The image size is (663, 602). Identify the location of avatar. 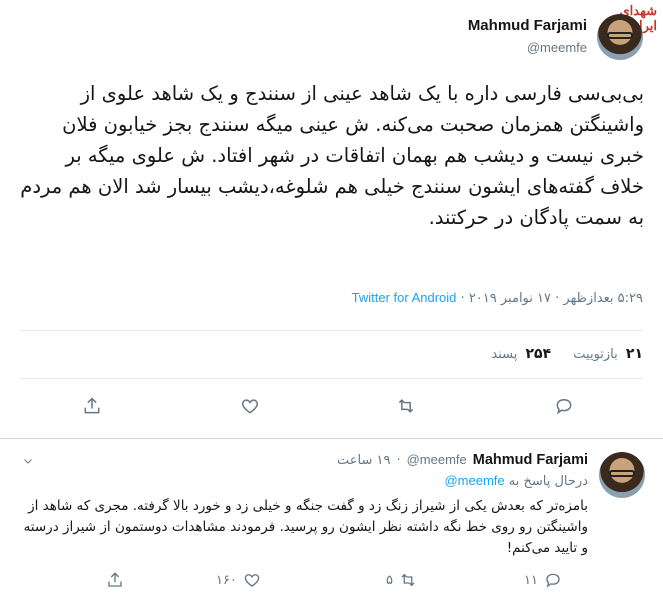
(620, 37).